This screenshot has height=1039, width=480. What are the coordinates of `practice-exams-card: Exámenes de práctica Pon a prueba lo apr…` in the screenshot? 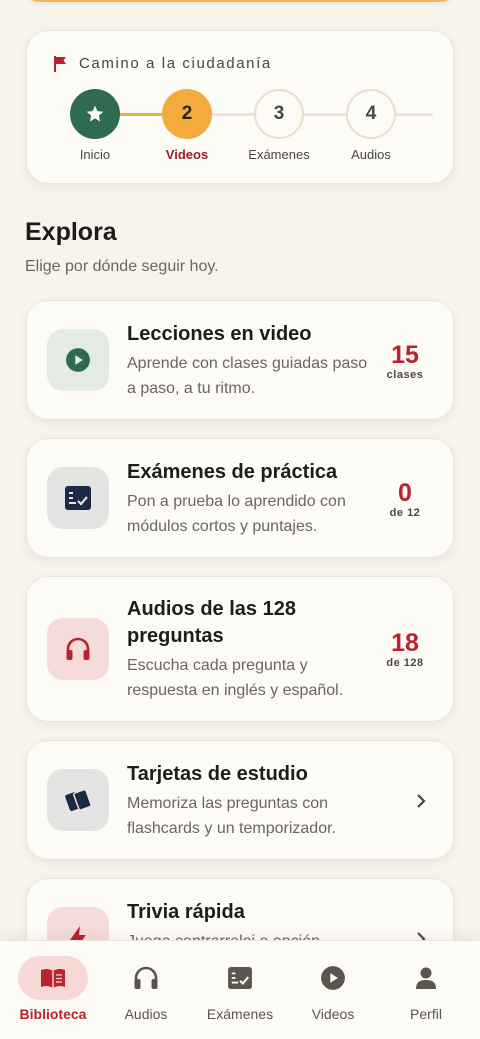 It's located at (240, 498).